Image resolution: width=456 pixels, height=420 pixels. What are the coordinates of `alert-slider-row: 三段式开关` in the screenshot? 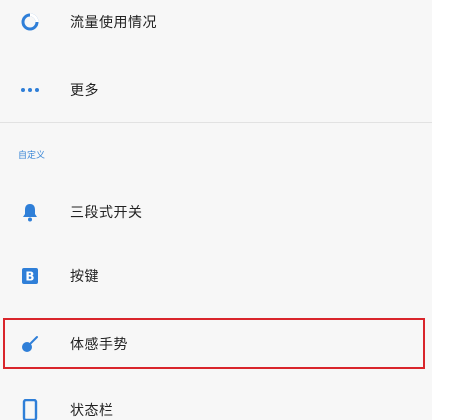 It's located at (216, 212).